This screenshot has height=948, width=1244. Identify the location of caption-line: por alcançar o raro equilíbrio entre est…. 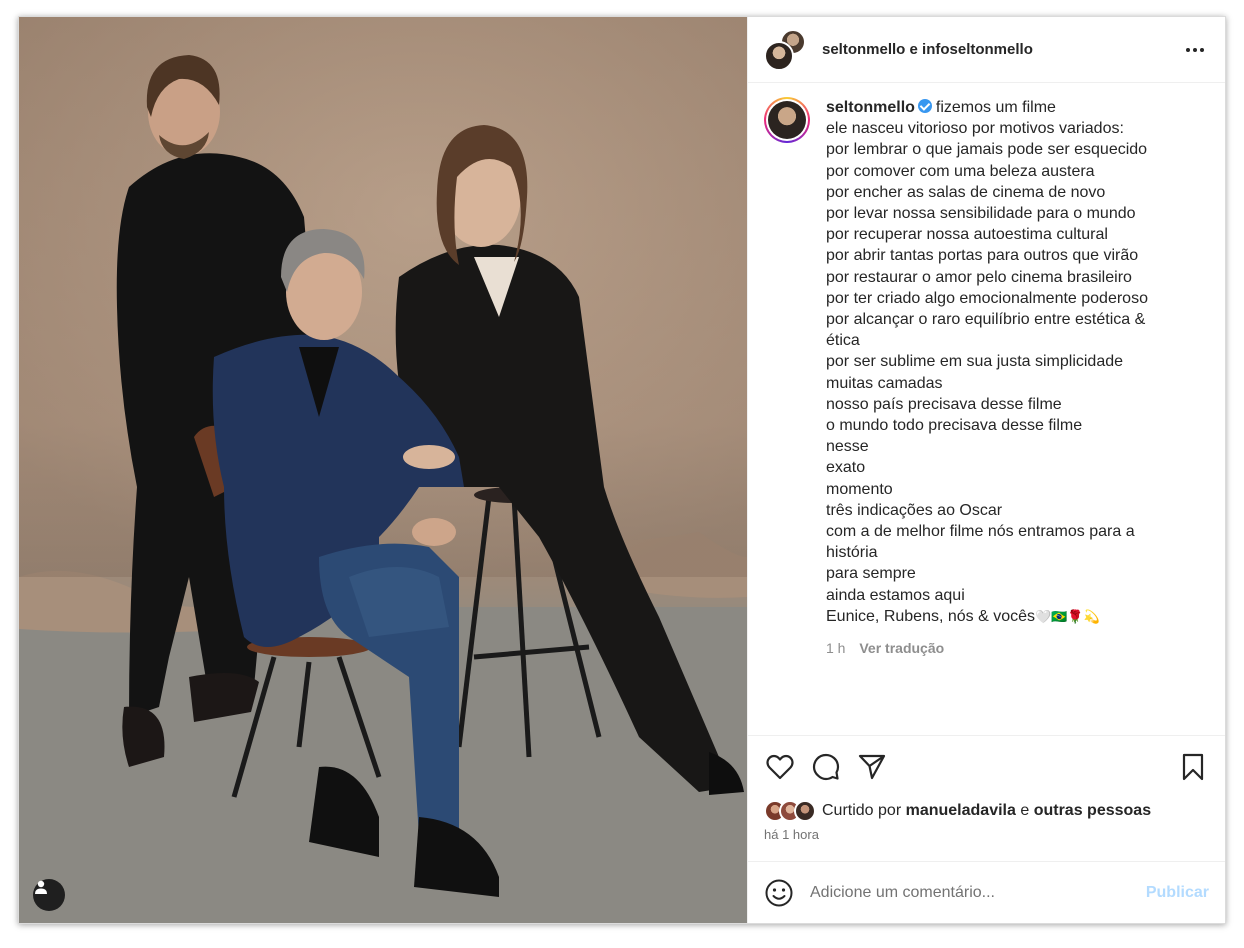
(986, 320).